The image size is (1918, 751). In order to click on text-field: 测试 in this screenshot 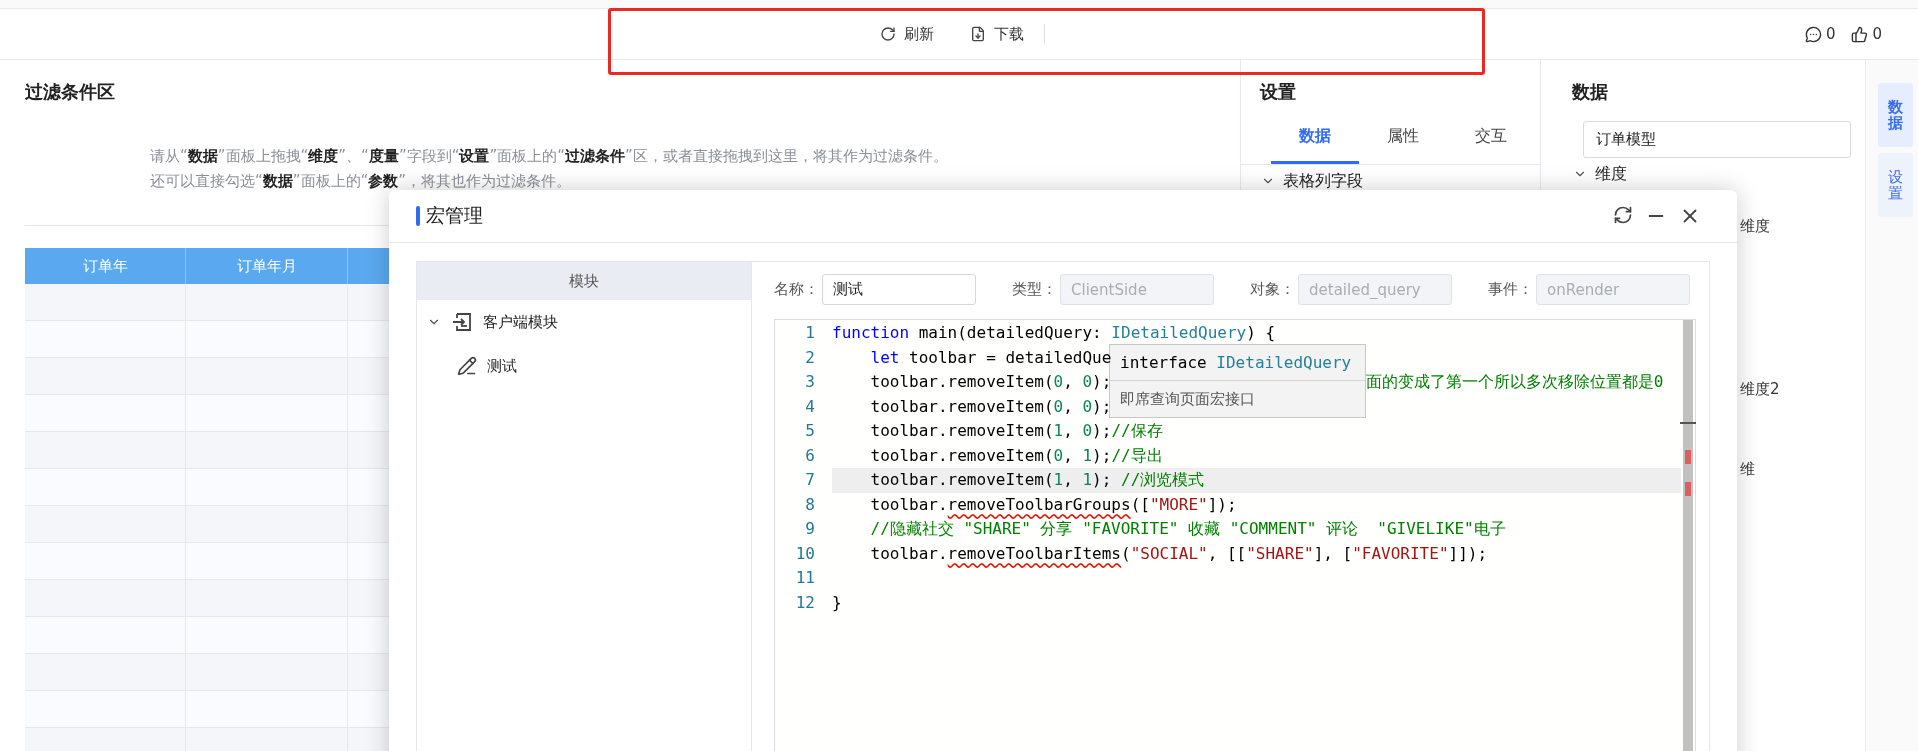, I will do `click(899, 289)`.